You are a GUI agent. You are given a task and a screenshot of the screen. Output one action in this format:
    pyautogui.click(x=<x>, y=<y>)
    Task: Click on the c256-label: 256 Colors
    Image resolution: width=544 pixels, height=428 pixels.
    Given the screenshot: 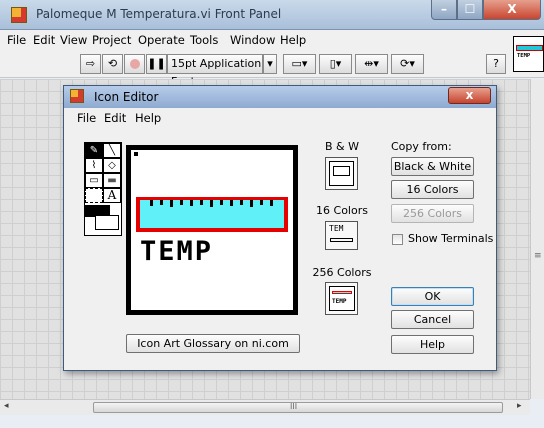 What is the action you would take?
    pyautogui.click(x=342, y=272)
    